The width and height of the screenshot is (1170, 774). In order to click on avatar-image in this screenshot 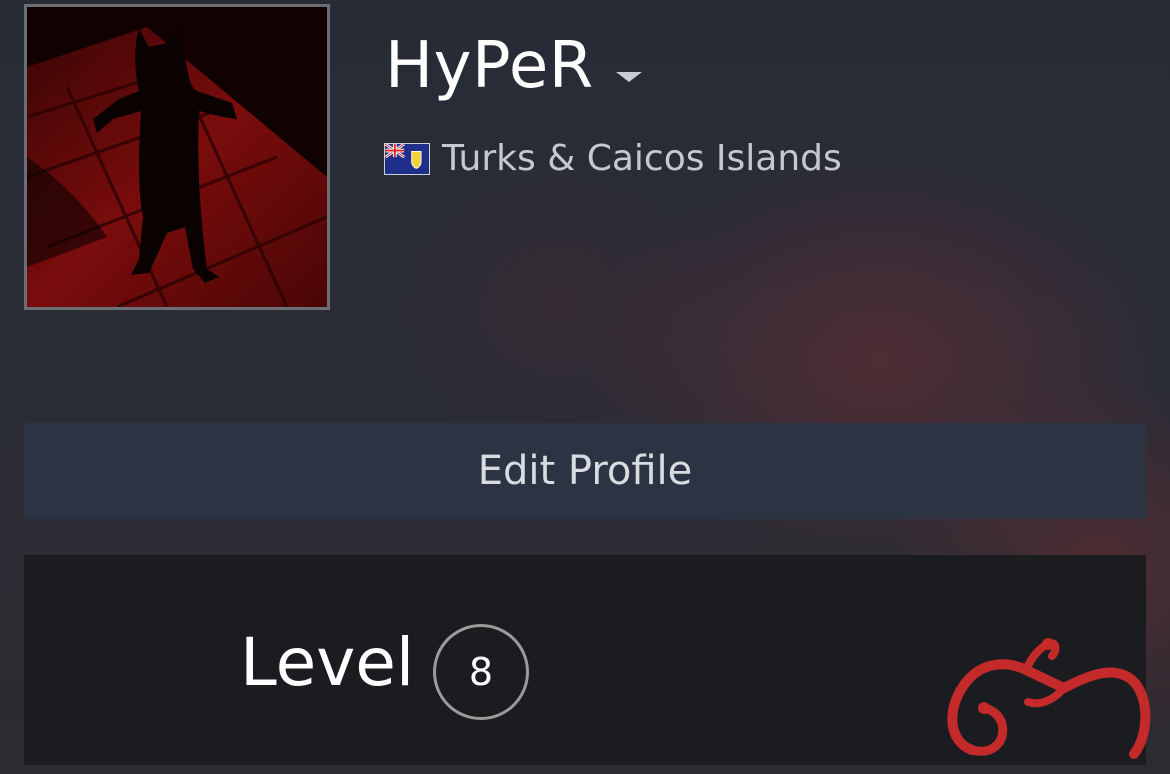, I will do `click(177, 157)`.